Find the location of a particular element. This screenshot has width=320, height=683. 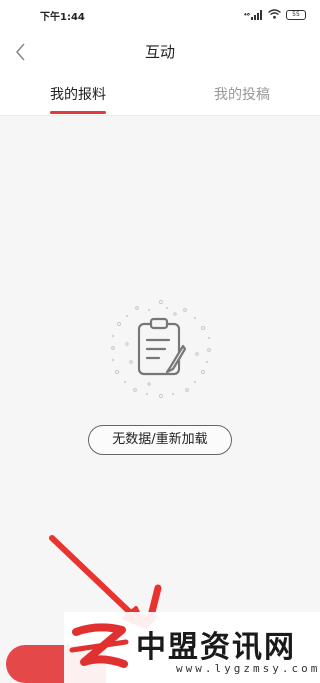

battery-icon: 55 is located at coordinates (296, 15).